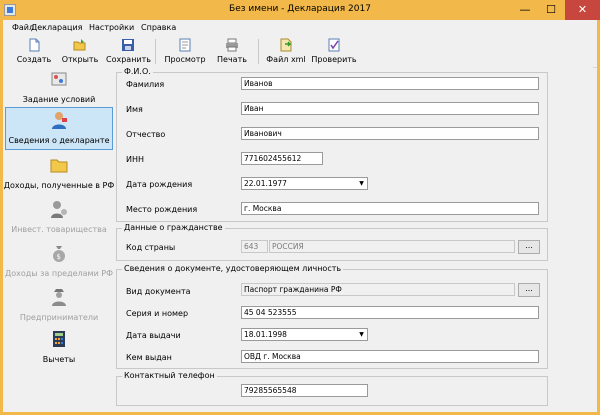 The width and height of the screenshot is (600, 415). I want to click on birthdate-label: Дата рождения, so click(159, 184).